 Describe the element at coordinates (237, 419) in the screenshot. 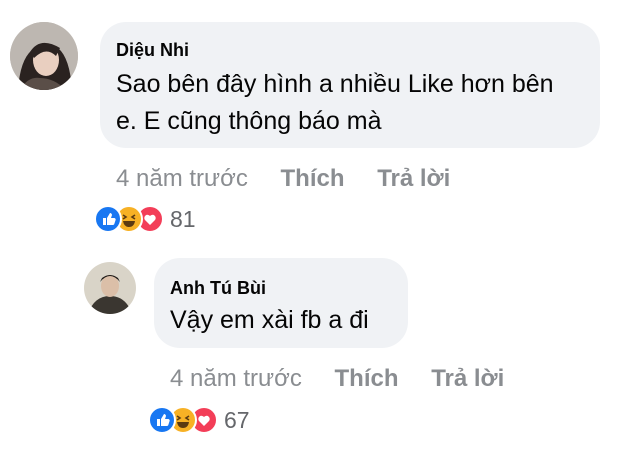

I see `reaction-count: 67` at that location.